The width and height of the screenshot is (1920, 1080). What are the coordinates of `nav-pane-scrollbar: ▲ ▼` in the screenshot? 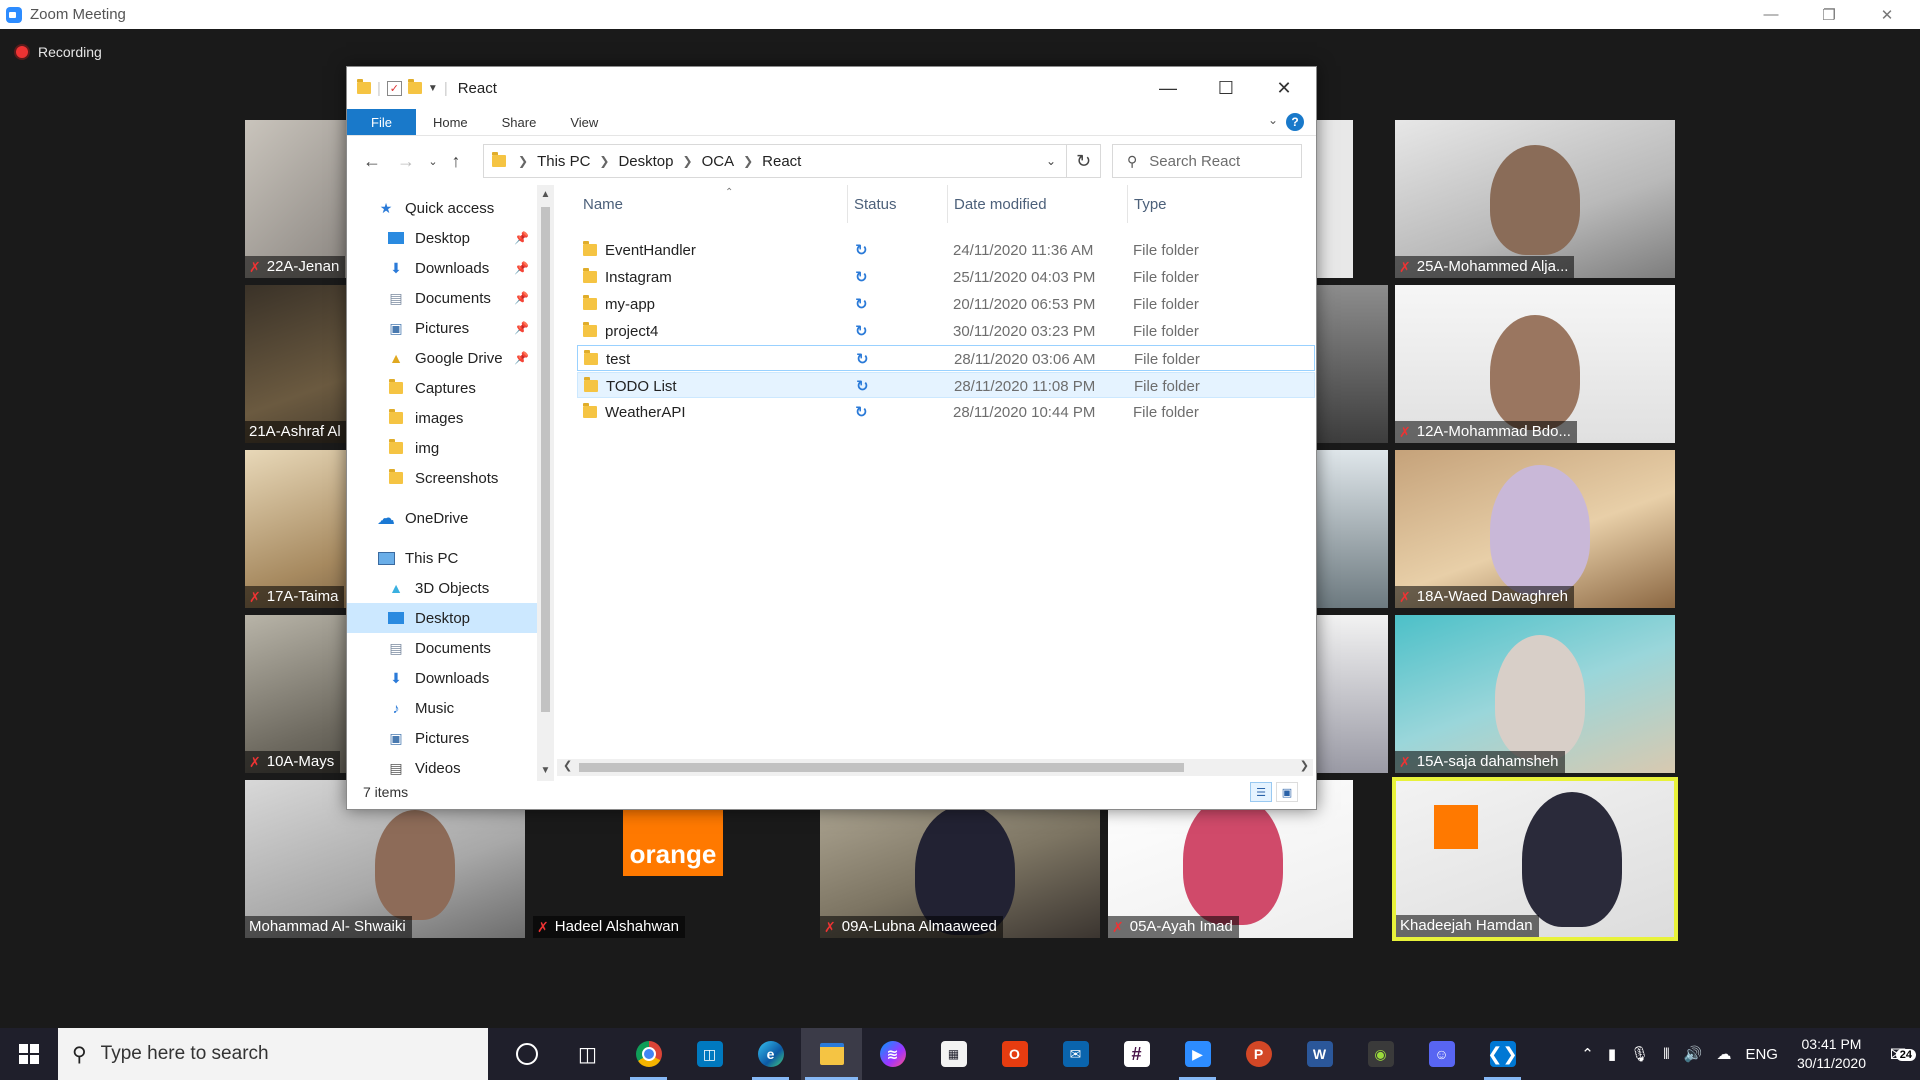 It's located at (545, 483).